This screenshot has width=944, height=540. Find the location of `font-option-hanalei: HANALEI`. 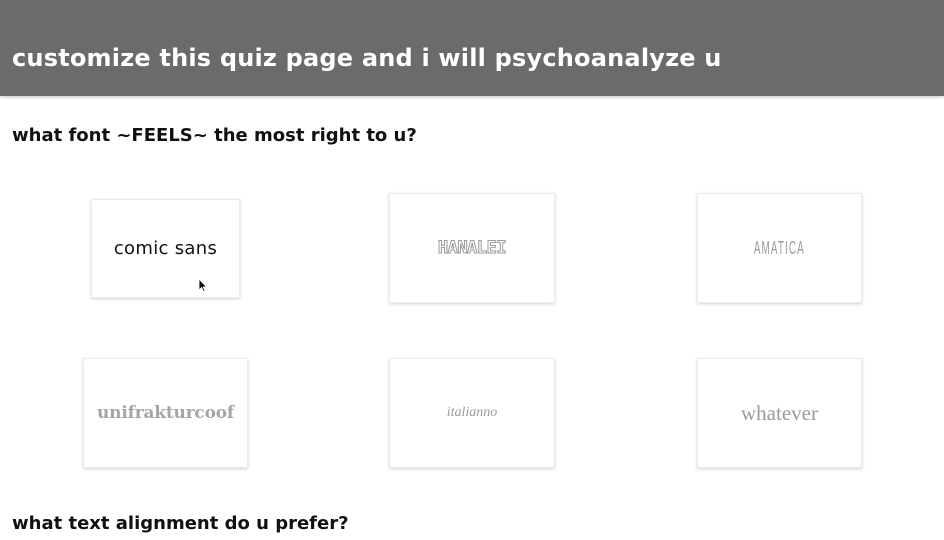

font-option-hanalei: HANALEI is located at coordinates (472, 248).